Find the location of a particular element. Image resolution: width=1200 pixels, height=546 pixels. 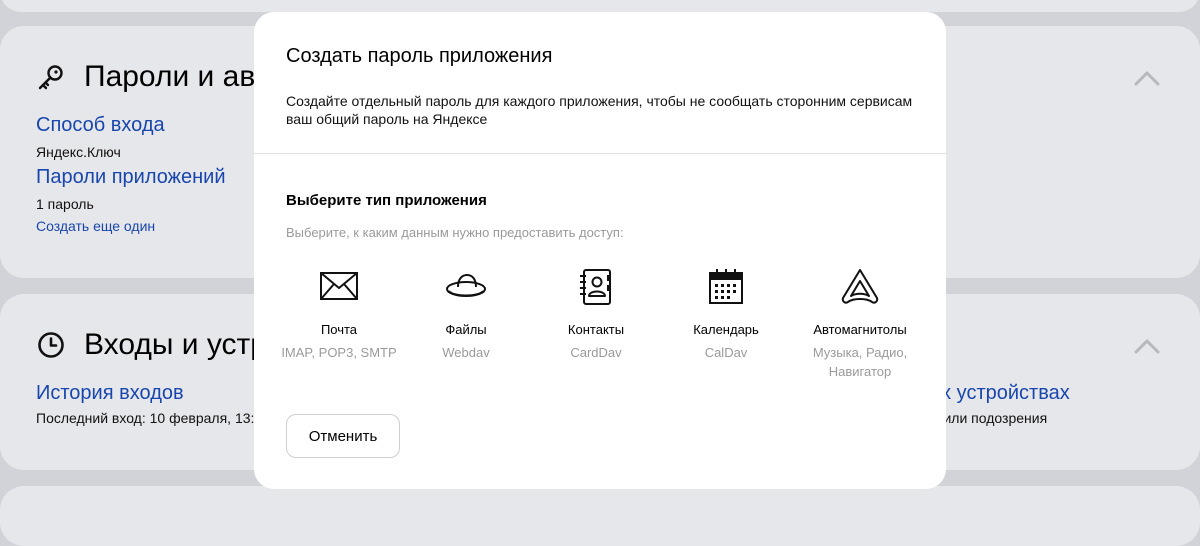

mail-icon is located at coordinates (339, 286).